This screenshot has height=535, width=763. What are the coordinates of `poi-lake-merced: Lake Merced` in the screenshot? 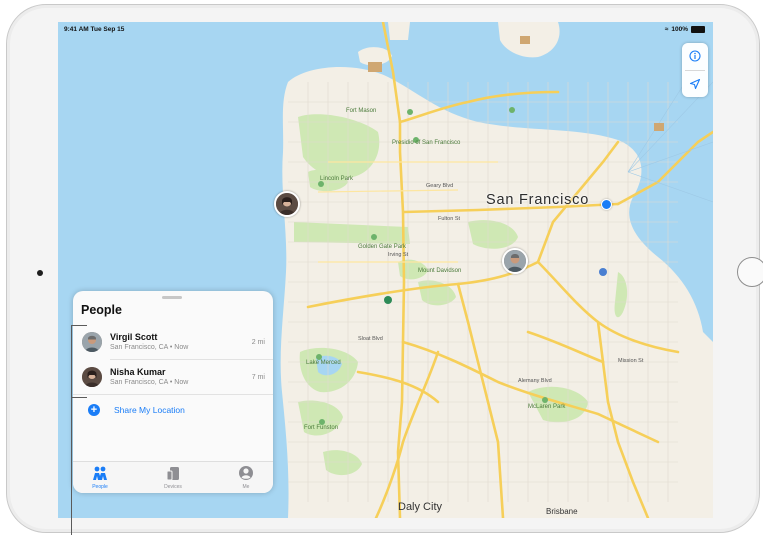 It's located at (323, 363).